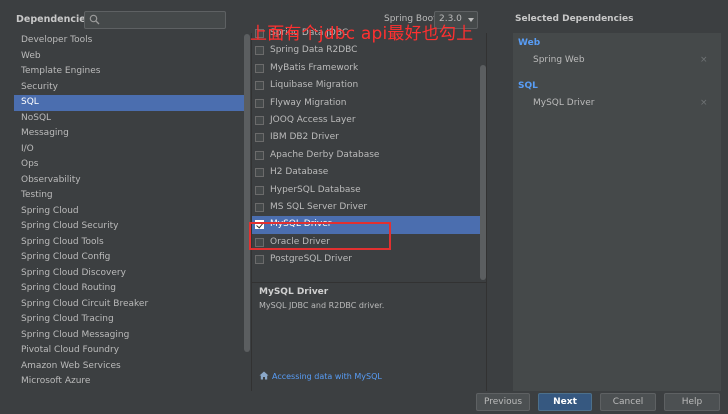 The width and height of the screenshot is (728, 414). Describe the element at coordinates (564, 103) in the screenshot. I see `selected-item-mysql-driver: MySQL Driver` at that location.